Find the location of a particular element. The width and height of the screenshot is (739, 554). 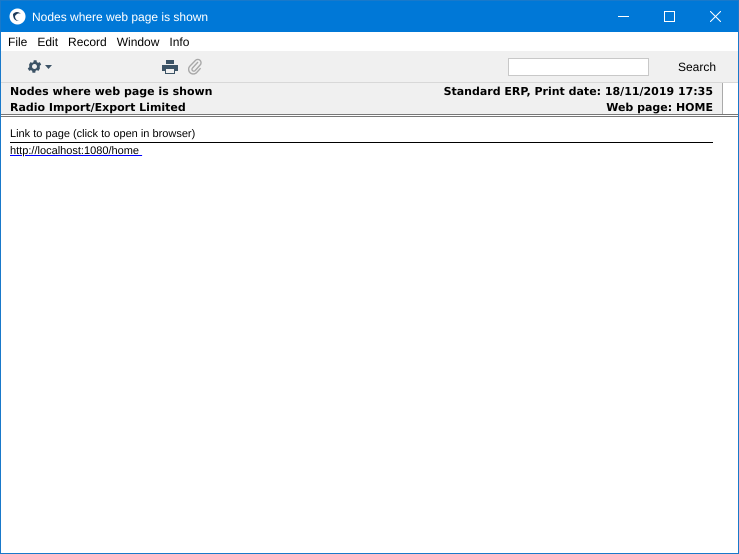

menu-item: Window is located at coordinates (138, 41).